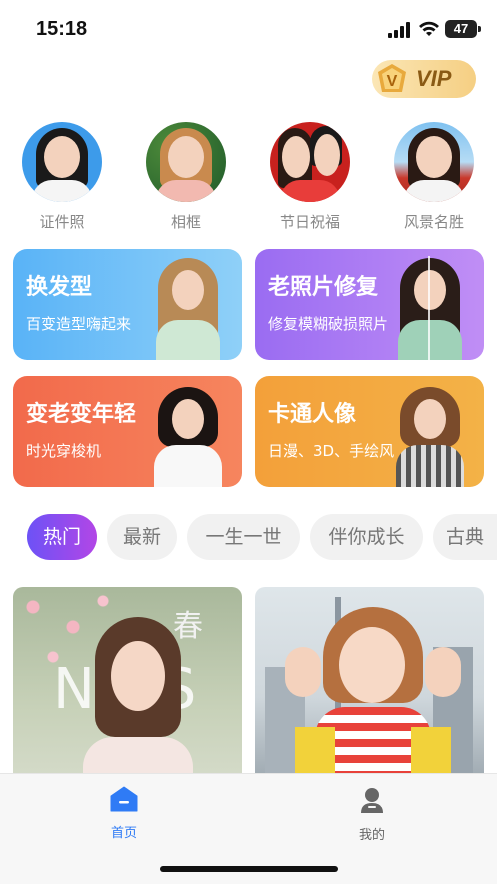  What do you see at coordinates (429, 28) in the screenshot?
I see `wifi-icon` at bounding box center [429, 28].